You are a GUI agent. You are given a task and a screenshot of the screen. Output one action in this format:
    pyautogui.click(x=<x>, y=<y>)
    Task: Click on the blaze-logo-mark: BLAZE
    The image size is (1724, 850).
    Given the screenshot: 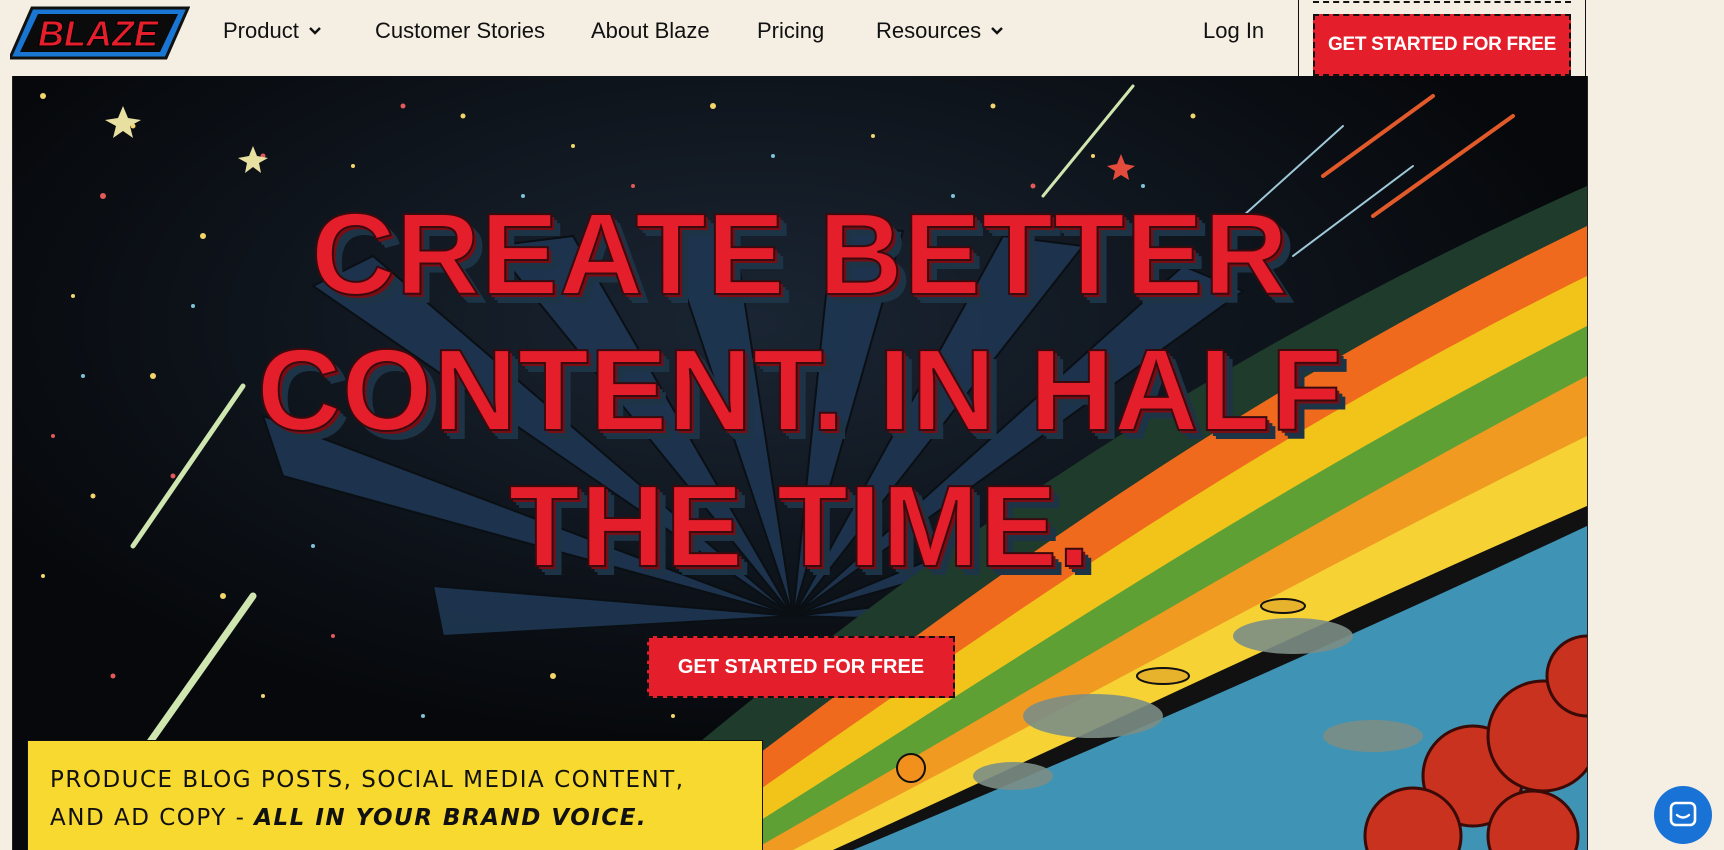 What is the action you would take?
    pyautogui.click(x=99, y=33)
    